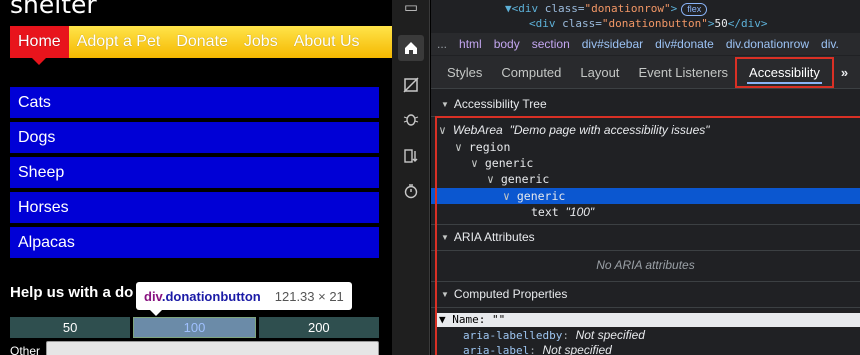 The height and width of the screenshot is (355, 860). I want to click on nav-donate: Donate, so click(202, 42).